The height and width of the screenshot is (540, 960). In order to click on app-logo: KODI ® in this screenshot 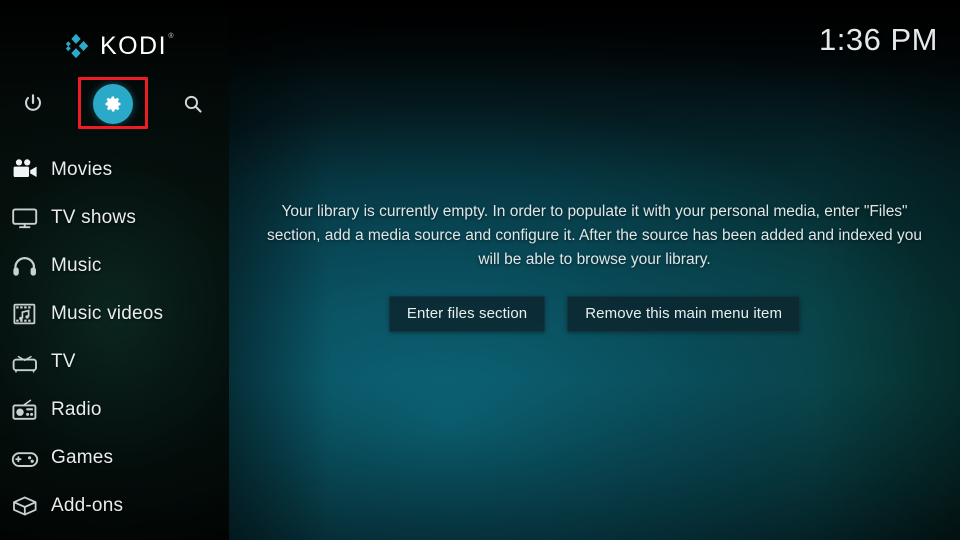, I will do `click(114, 46)`.